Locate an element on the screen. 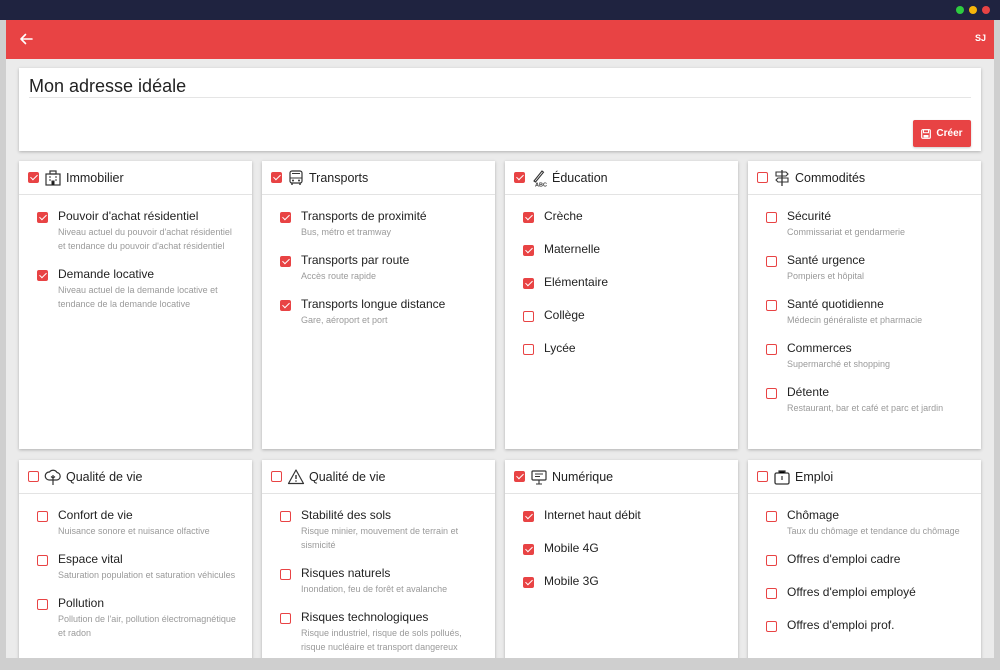  criterion-item: Mobile 4G is located at coordinates (621, 548).